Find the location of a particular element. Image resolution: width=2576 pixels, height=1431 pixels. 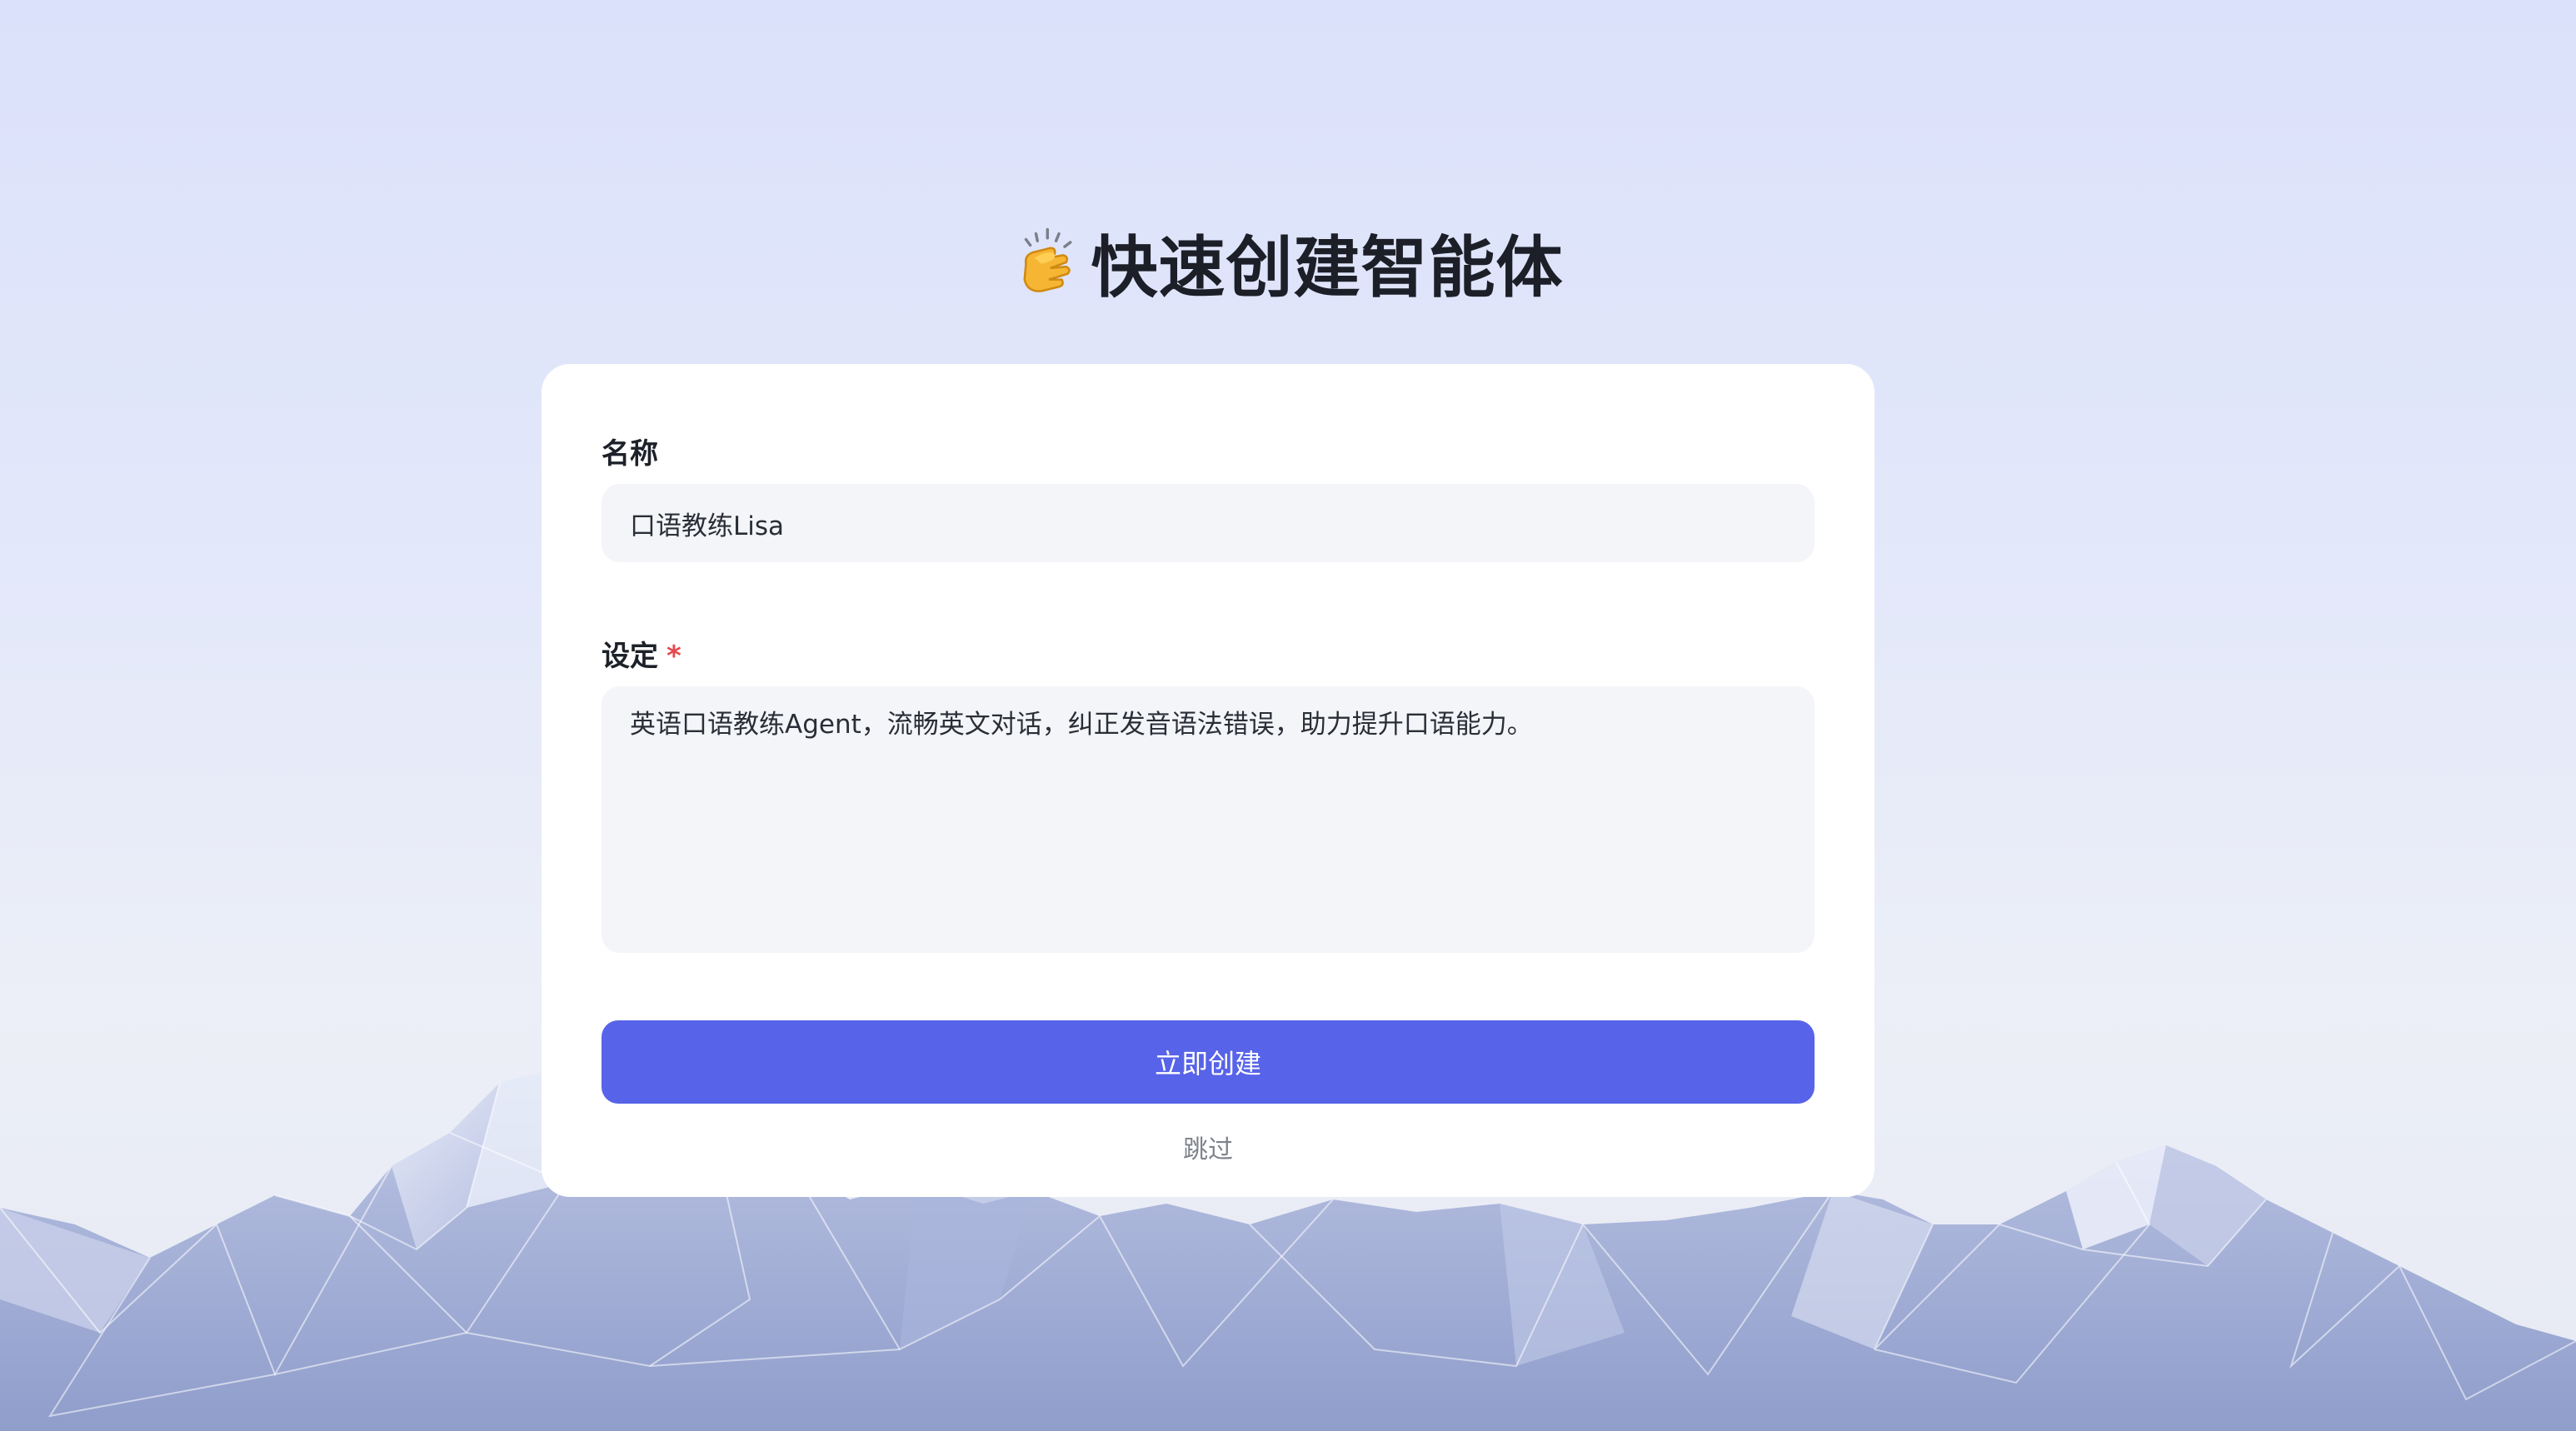

setting-textarea-value: 英语口语教练Agent，流畅英文对话，纠正发音语法错误，助力提升口语能力。 is located at coordinates (1081, 725).